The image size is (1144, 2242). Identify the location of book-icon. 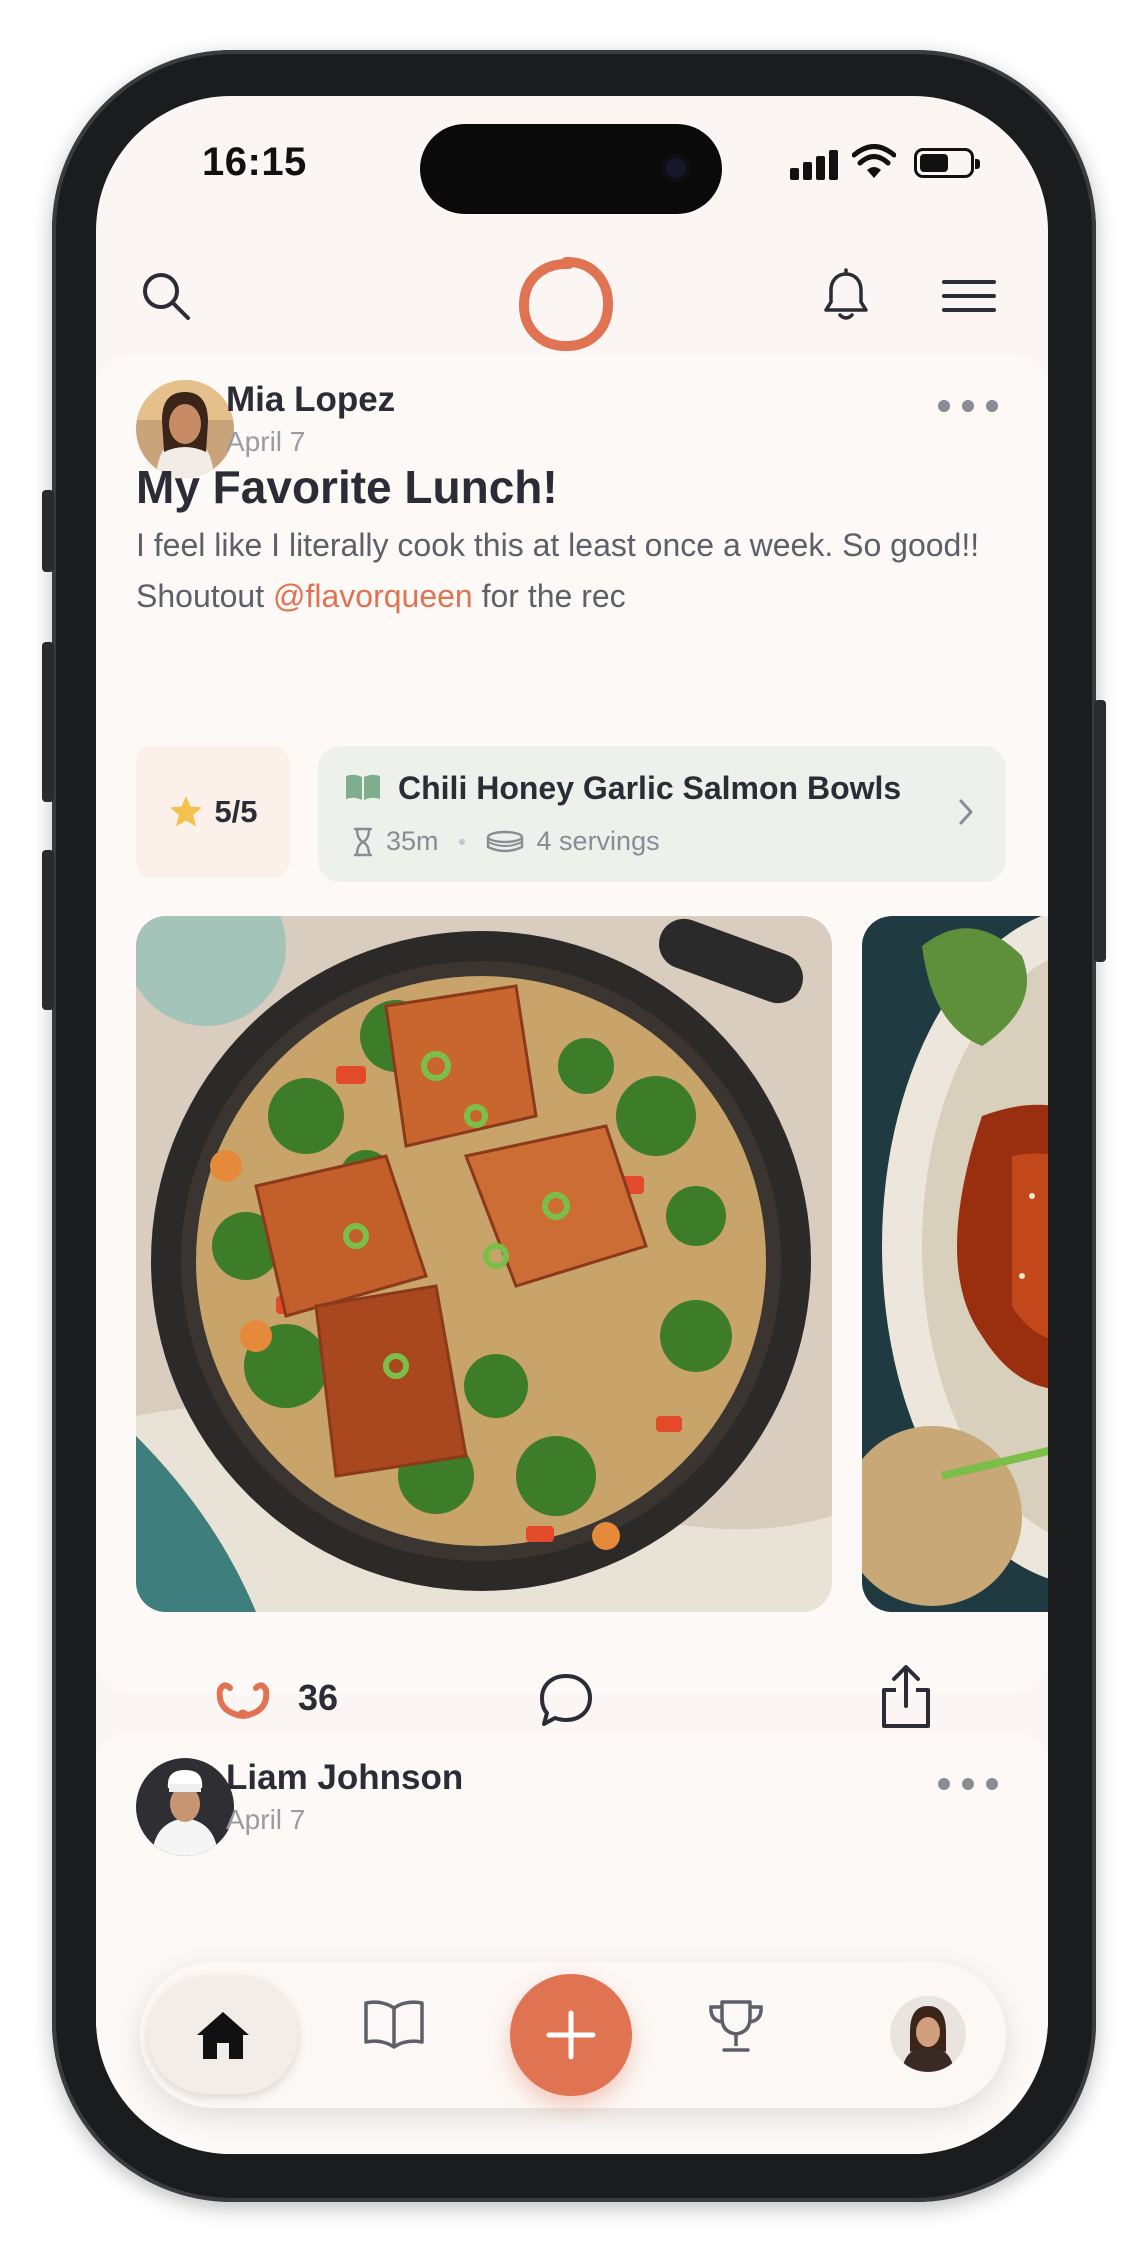
(394, 2024).